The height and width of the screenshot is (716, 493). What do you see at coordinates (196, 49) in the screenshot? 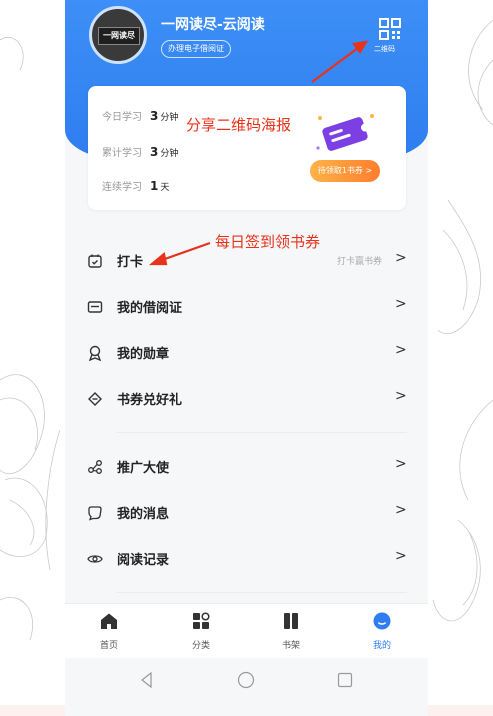
I see `library-card-badge: 办理电子借阅证` at bounding box center [196, 49].